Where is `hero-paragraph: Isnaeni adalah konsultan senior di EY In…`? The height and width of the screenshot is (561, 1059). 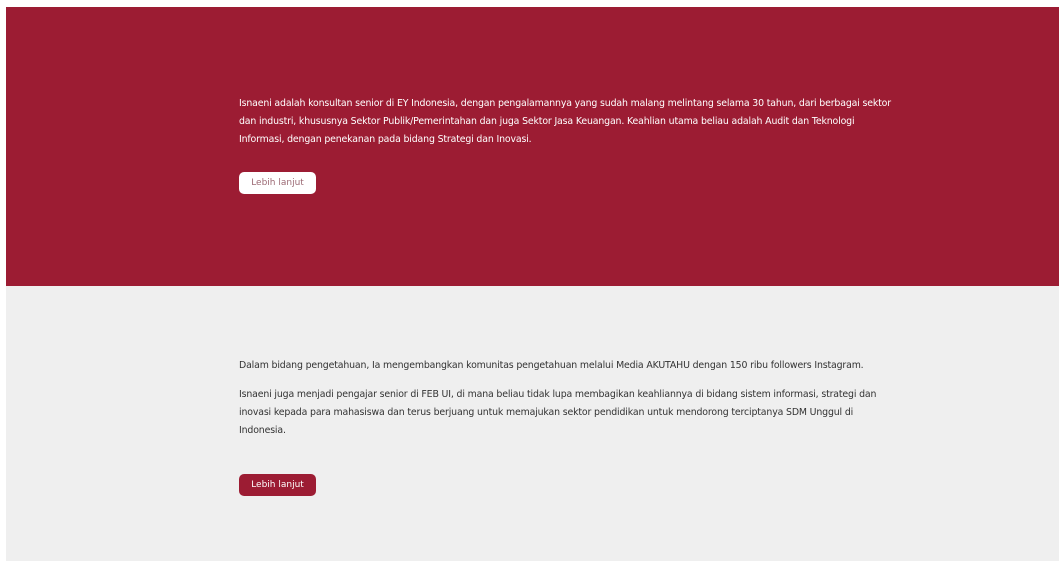
hero-paragraph: Isnaeni adalah konsultan senior di EY In… is located at coordinates (565, 121).